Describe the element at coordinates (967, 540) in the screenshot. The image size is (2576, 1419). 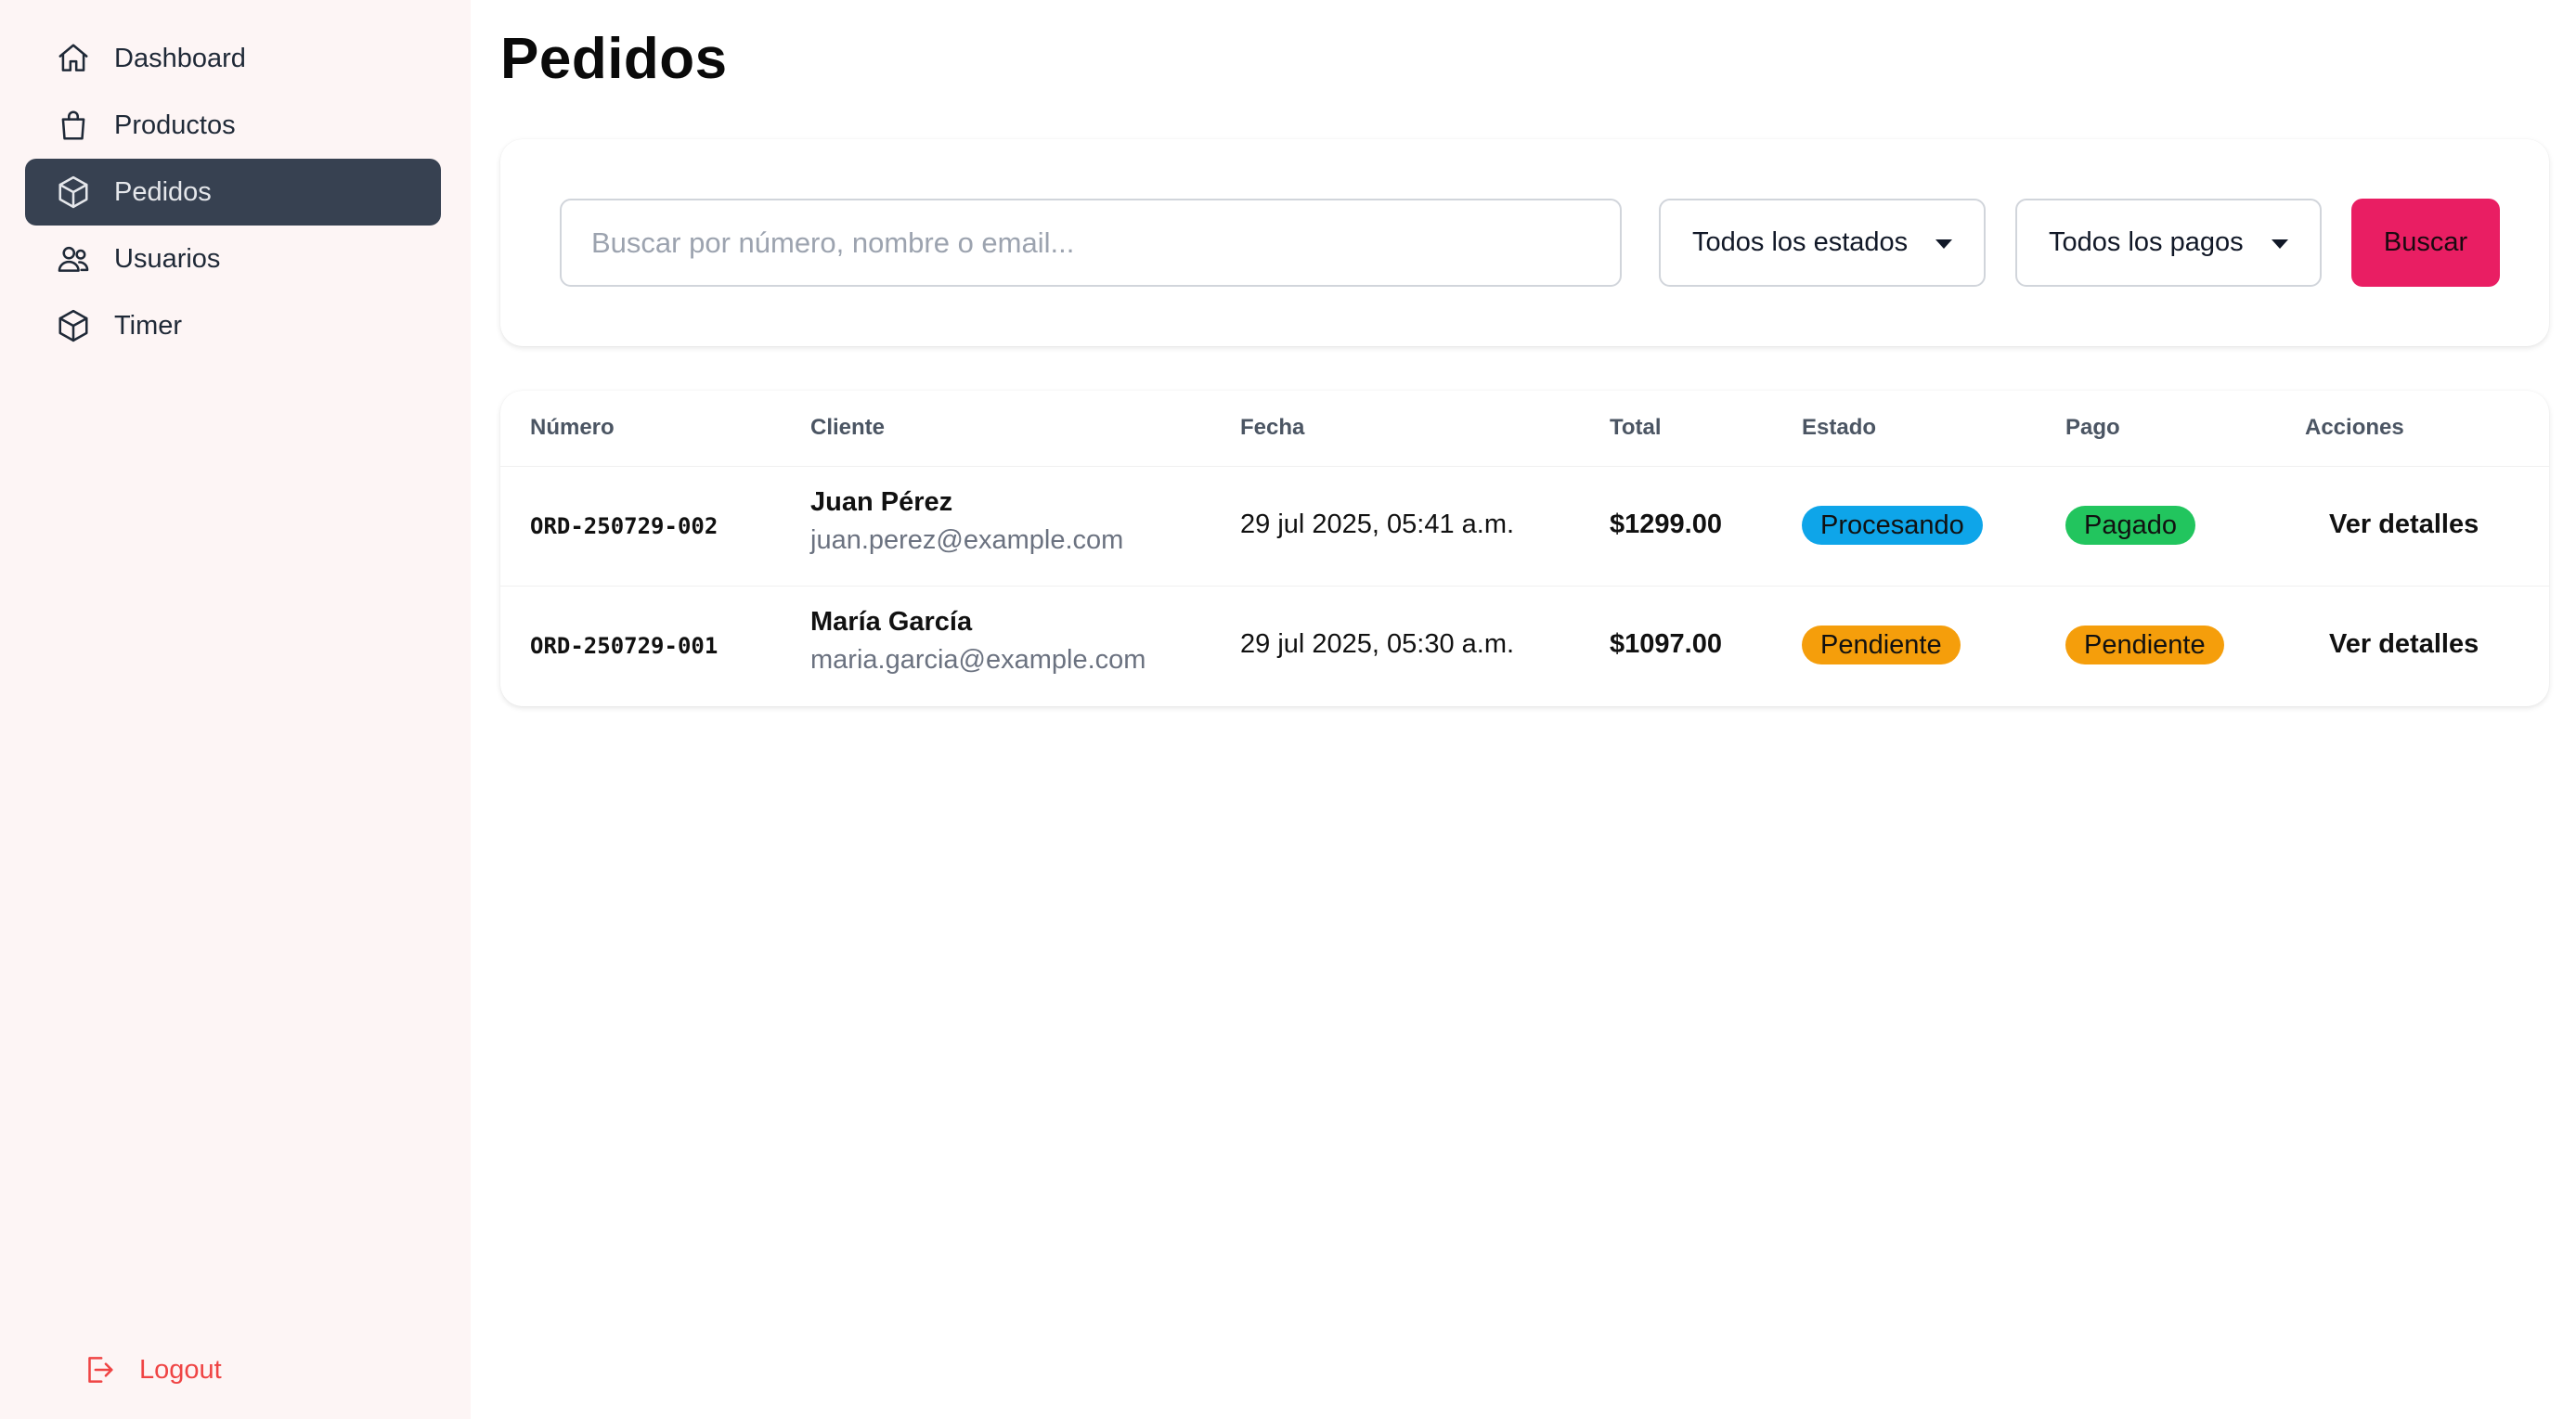
I see `customer-email: juan.perez@example.com` at that location.